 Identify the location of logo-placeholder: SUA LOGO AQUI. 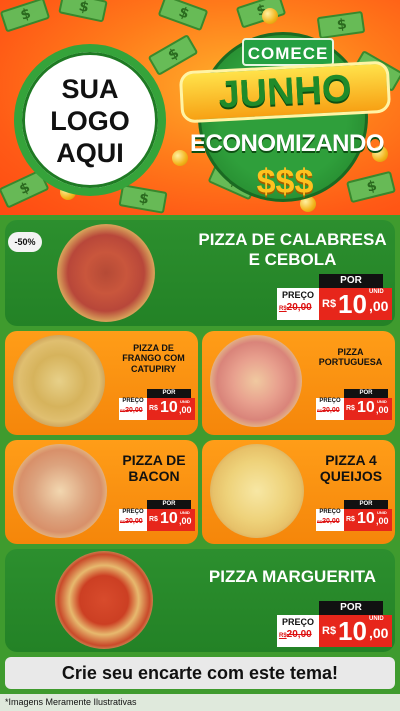
(90, 120).